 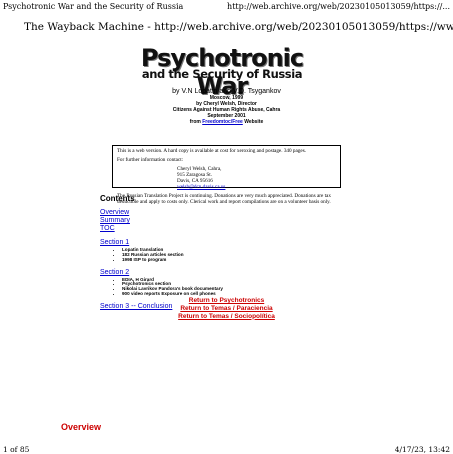 What do you see at coordinates (161, 229) in the screenshot?
I see `toc-link: TOC` at bounding box center [161, 229].